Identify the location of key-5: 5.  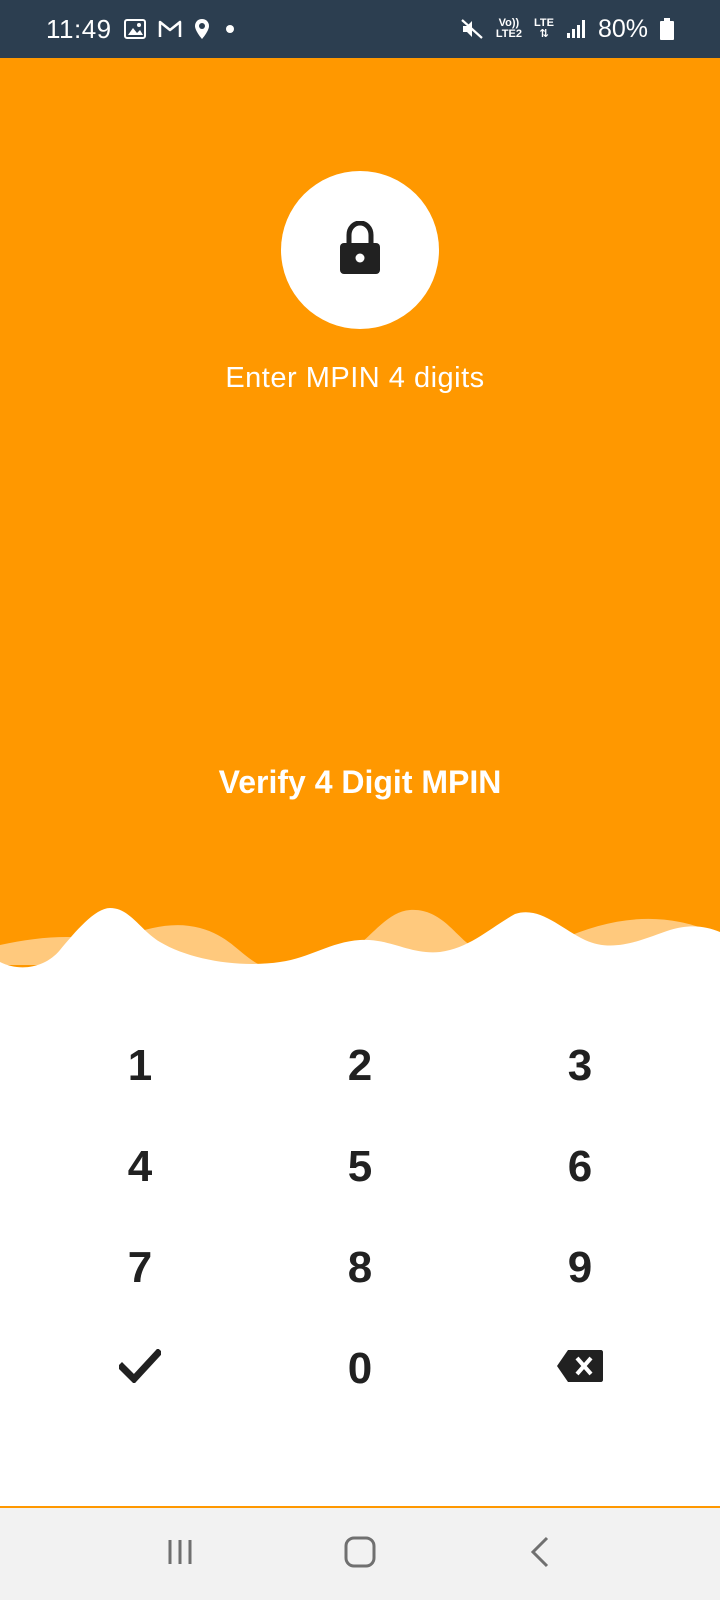
(360, 1166).